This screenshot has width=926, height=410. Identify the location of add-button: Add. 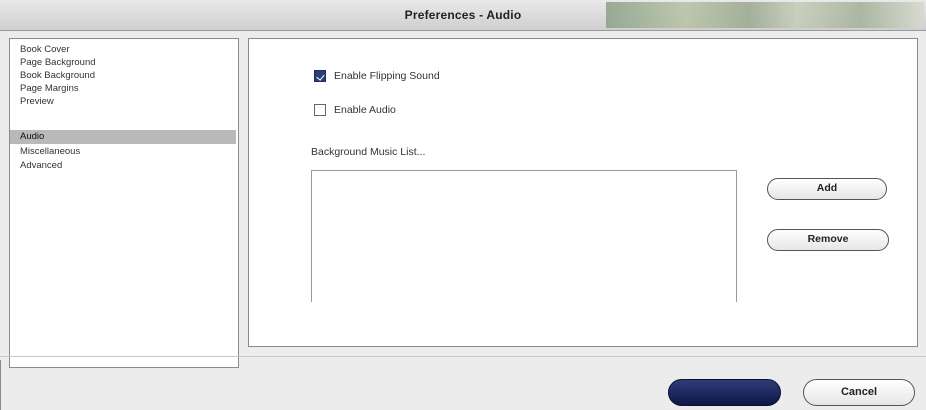
(827, 189).